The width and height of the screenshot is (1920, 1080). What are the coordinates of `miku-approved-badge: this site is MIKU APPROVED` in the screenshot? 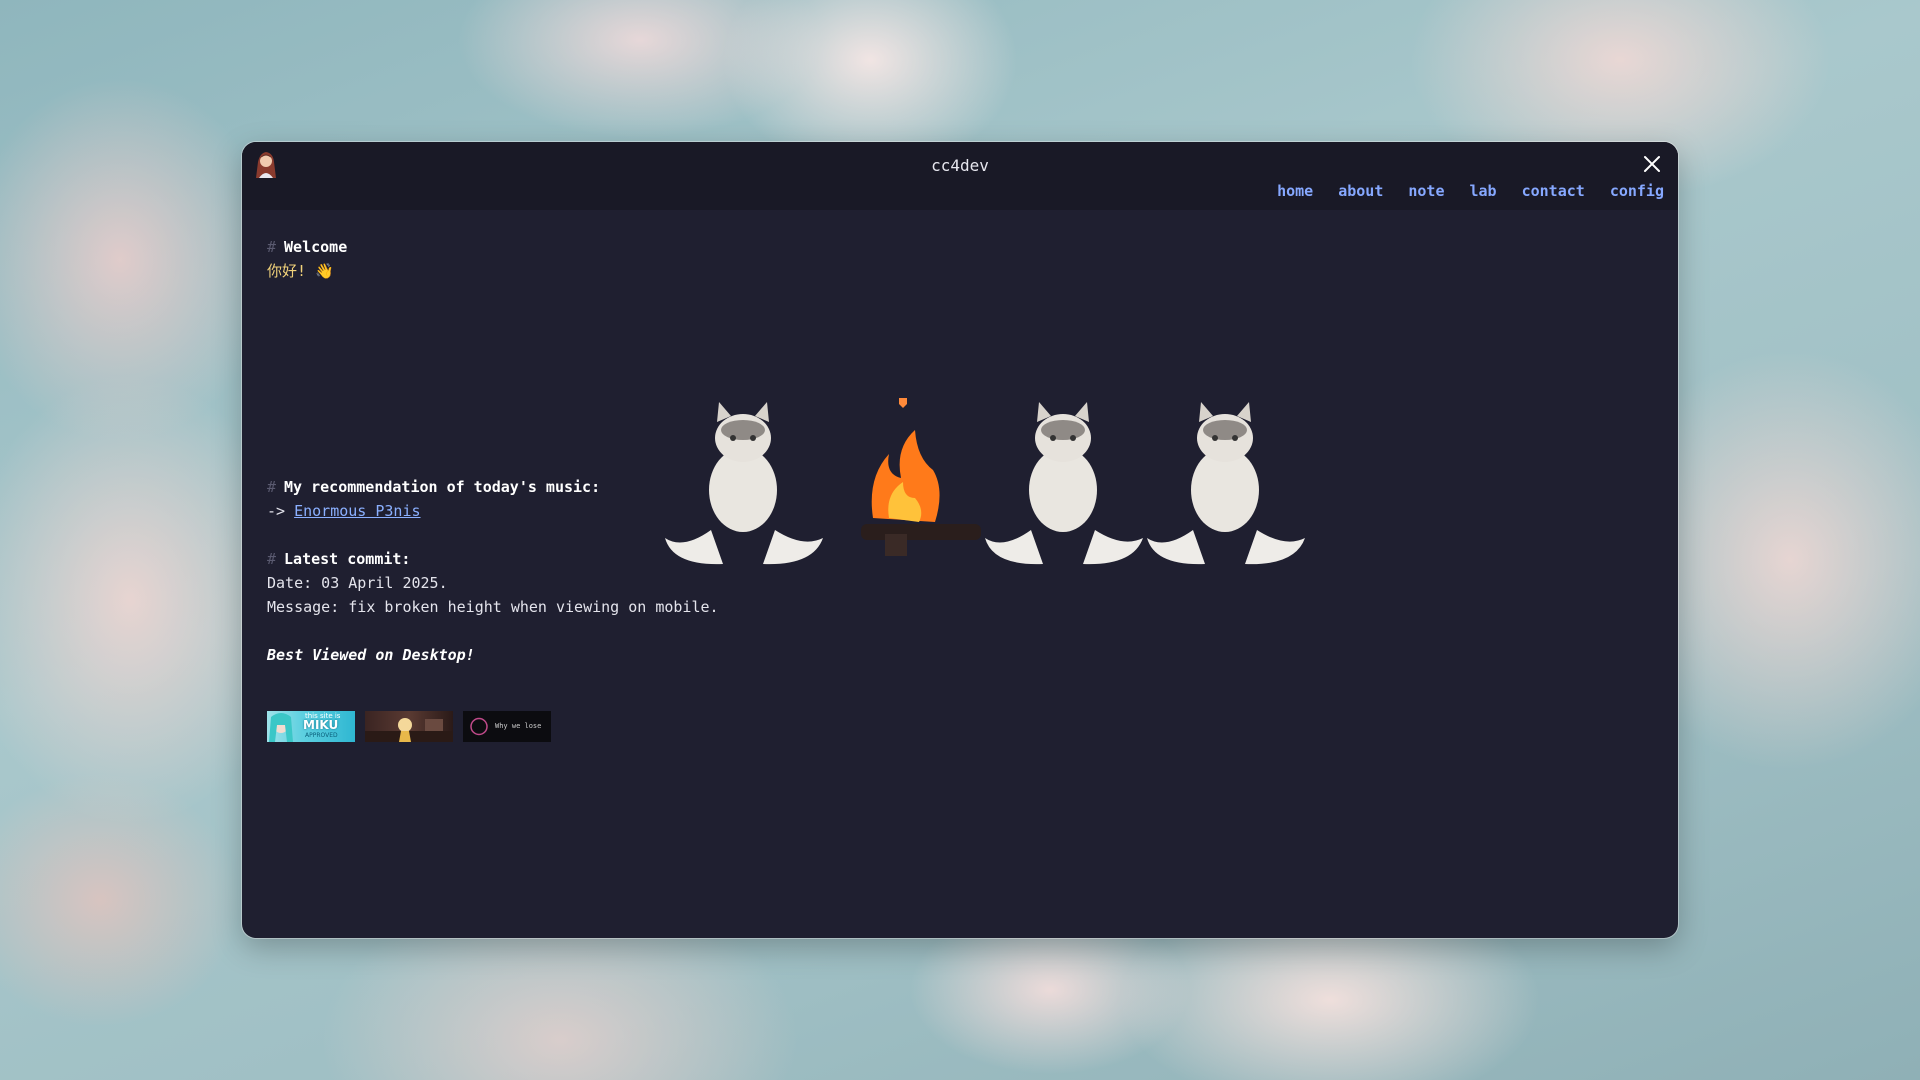 It's located at (311, 726).